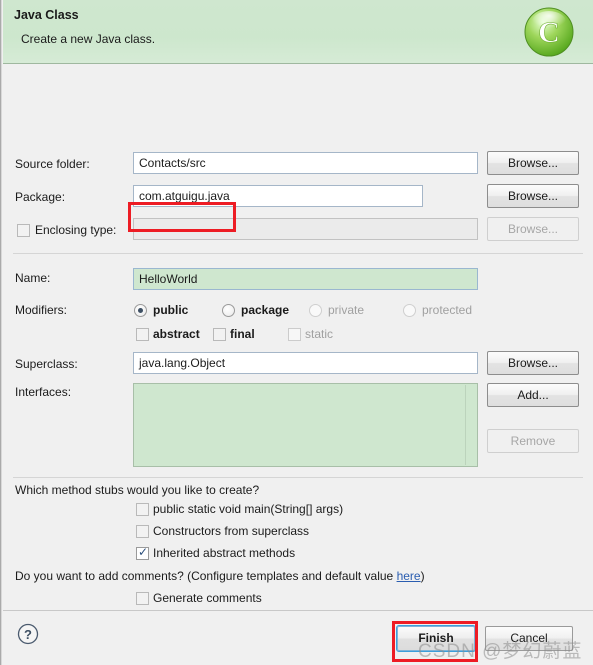 The width and height of the screenshot is (593, 665). I want to click on modifier-radio-private, so click(315, 310).